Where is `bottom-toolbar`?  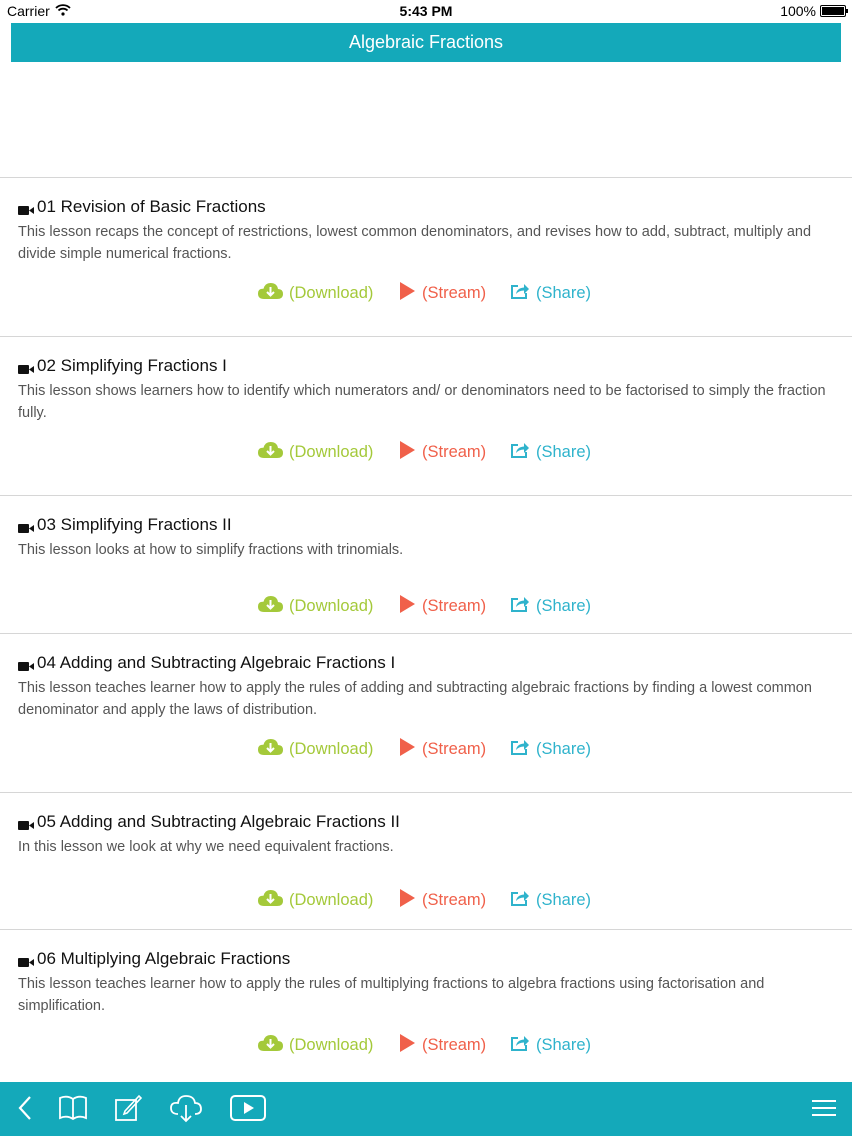 bottom-toolbar is located at coordinates (426, 1109).